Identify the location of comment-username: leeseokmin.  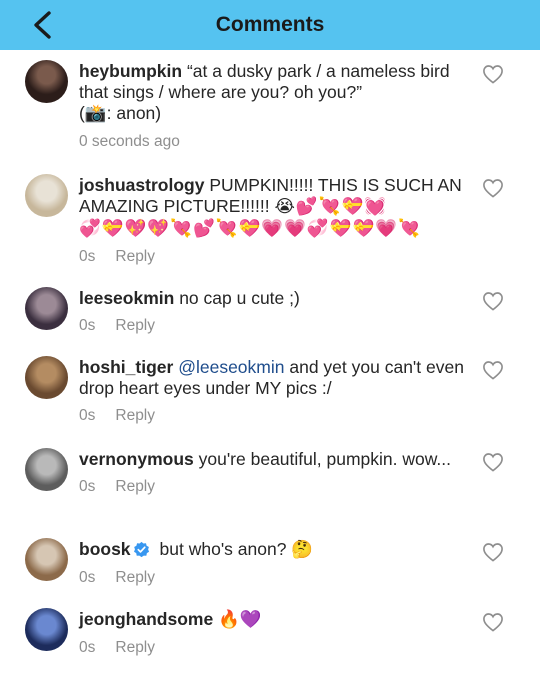
(126, 298).